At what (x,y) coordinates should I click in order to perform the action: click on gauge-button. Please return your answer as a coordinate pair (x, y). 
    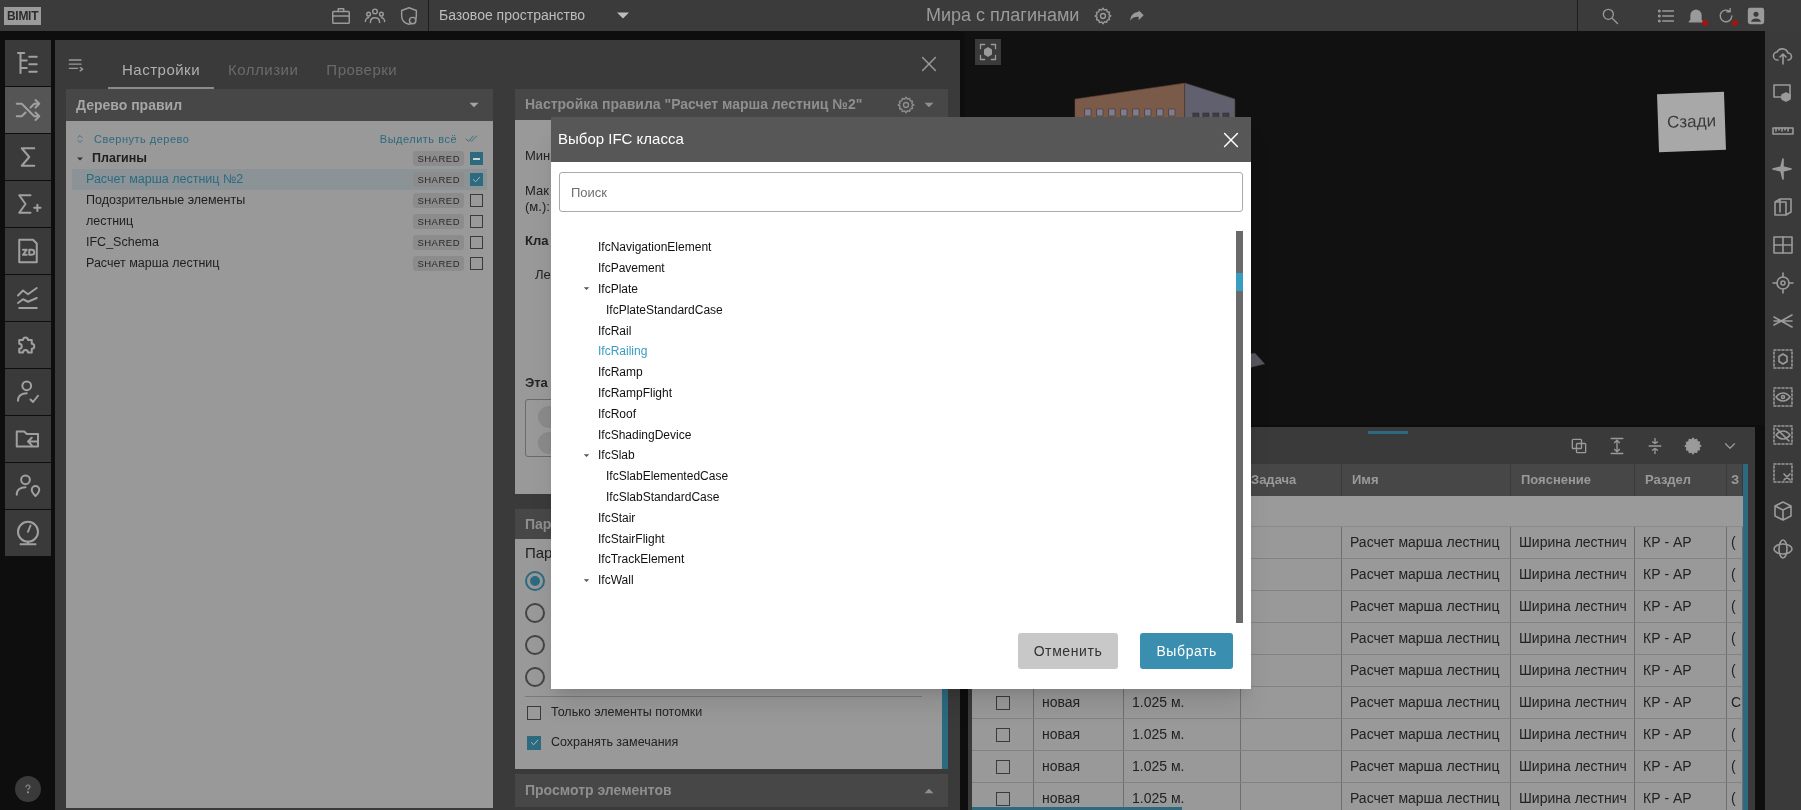
    Looking at the image, I should click on (28, 533).